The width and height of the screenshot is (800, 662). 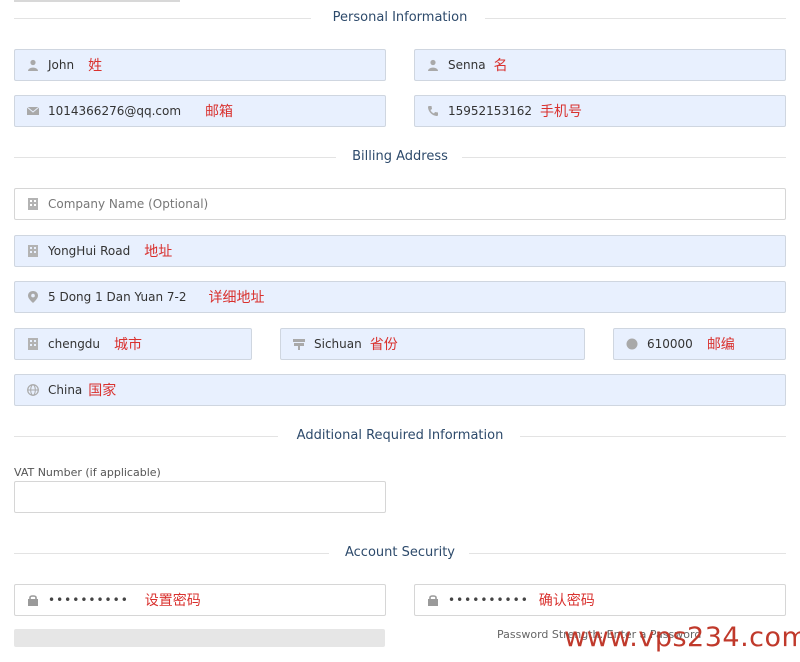 I want to click on first-name-value: John, so click(x=61, y=65).